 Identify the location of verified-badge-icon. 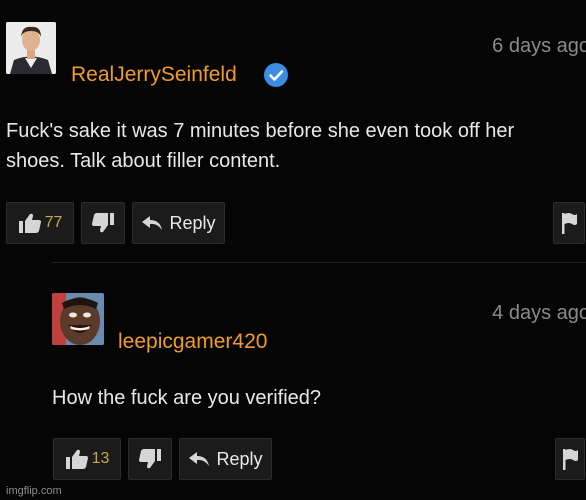
(276, 75).